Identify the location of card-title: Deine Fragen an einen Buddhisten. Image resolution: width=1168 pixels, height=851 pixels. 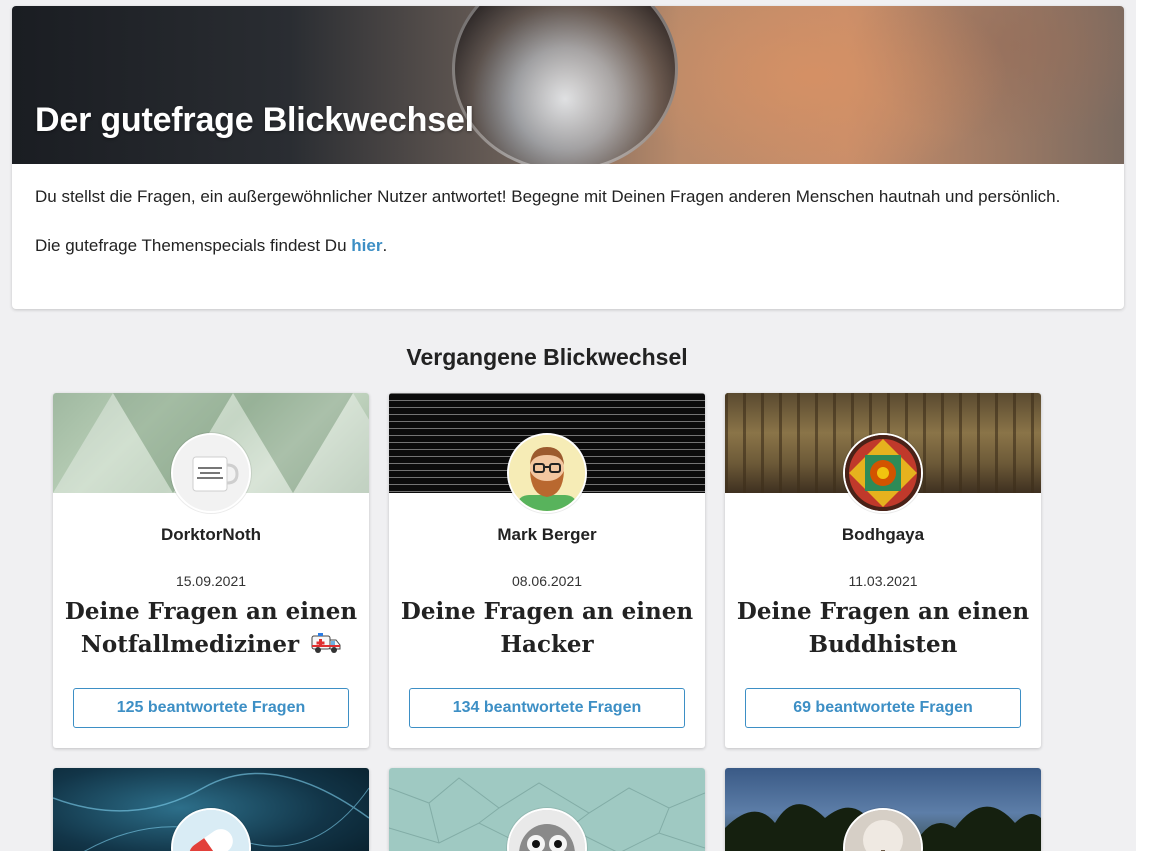
(883, 628).